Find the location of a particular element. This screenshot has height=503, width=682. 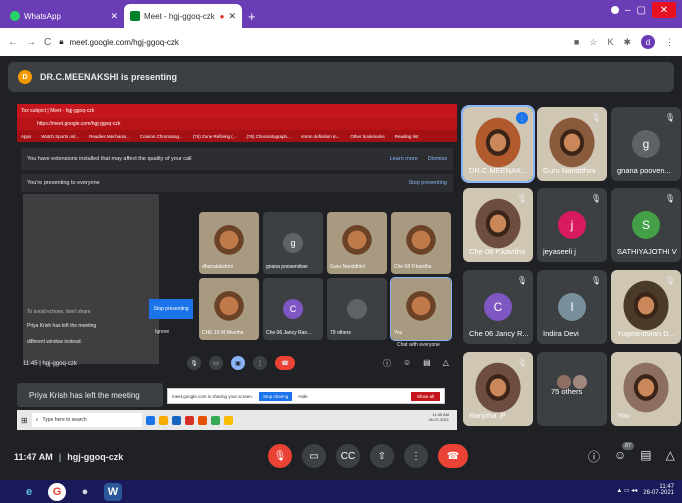

call-controls: 🎙︎ ▭ CC ⇧ ⋮ ☎︎ is located at coordinates (368, 456).